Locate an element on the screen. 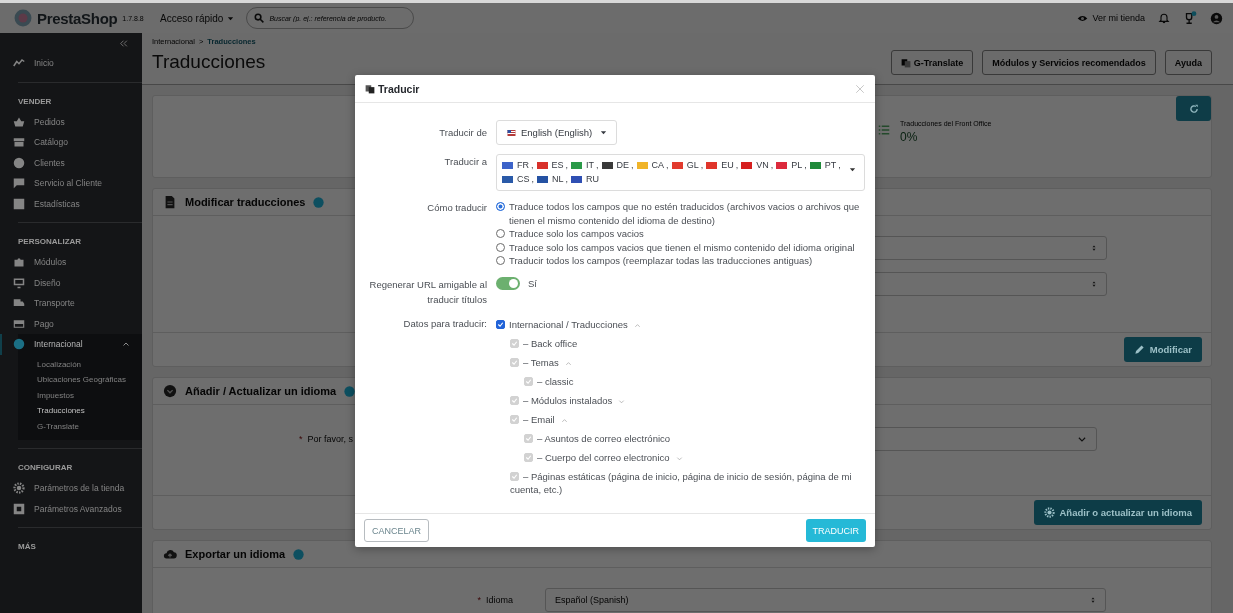 This screenshot has width=1233, height=613. sidebar-item: Pago is located at coordinates (71, 323).